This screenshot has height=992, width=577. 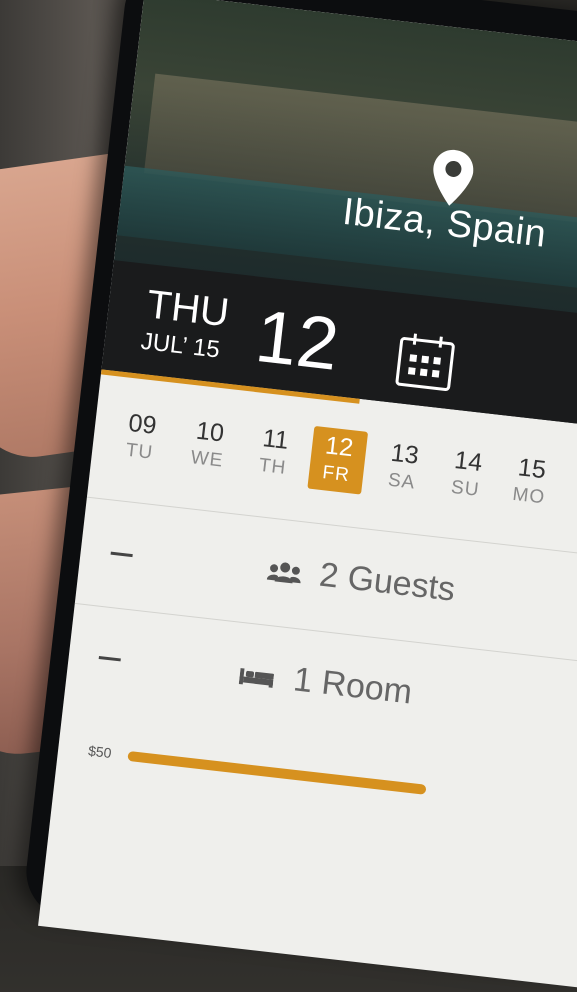 What do you see at coordinates (188, 309) in the screenshot?
I see `day-of-week: THU` at bounding box center [188, 309].